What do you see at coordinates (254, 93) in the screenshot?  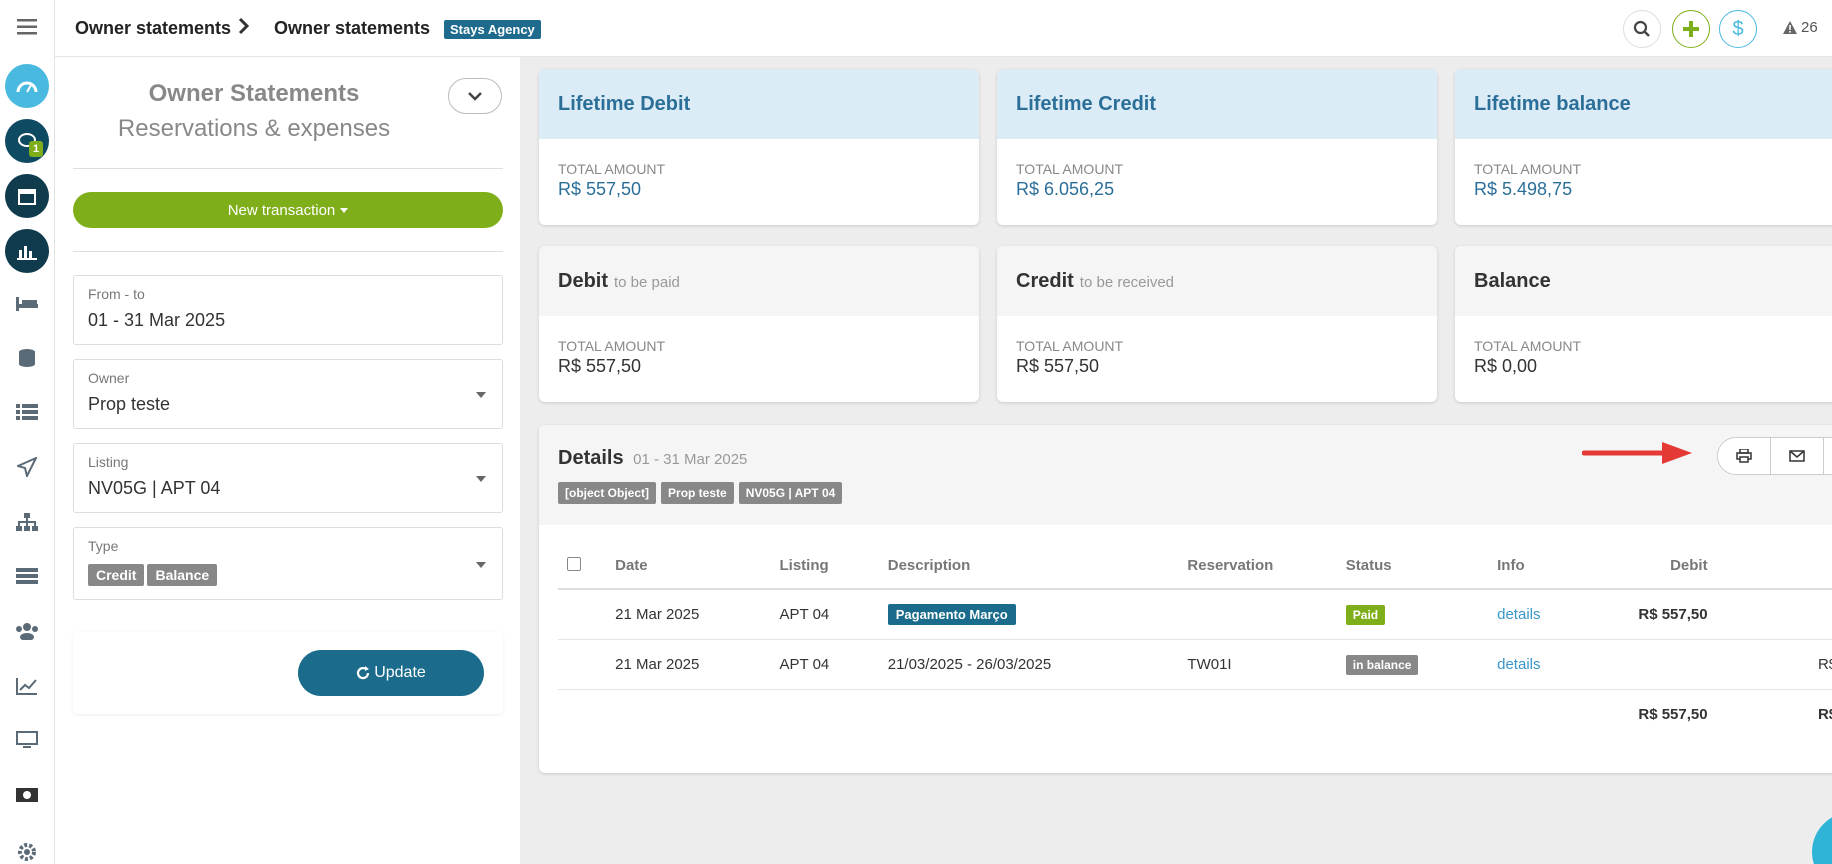 I see `panel-title: Owner Statements` at bounding box center [254, 93].